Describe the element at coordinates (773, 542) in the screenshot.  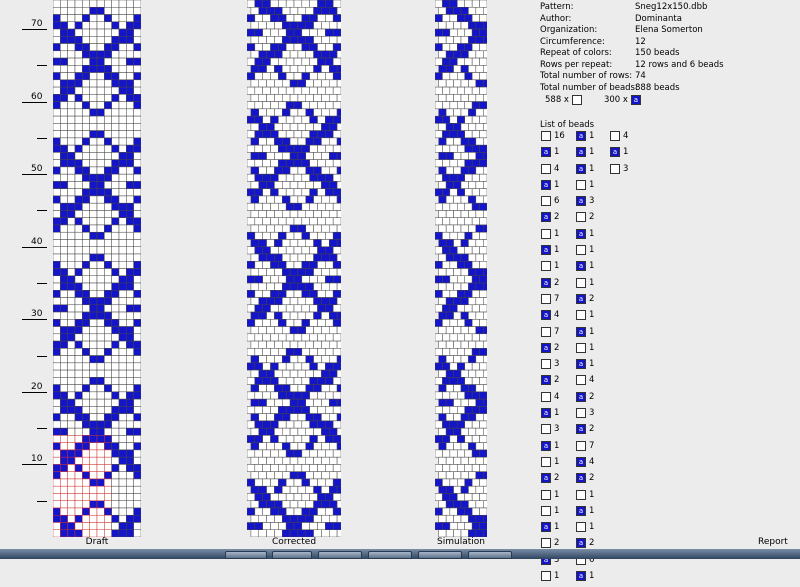
I see `report-label: Report` at that location.